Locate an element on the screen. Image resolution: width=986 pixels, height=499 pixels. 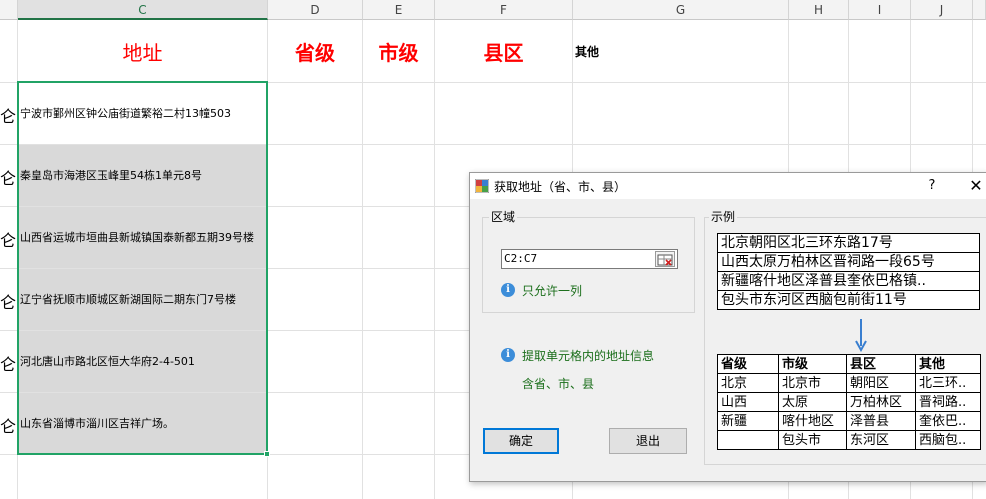
example-input-cell: 山西太原万柏林区晋祠路一段65号 is located at coordinates (848, 262).